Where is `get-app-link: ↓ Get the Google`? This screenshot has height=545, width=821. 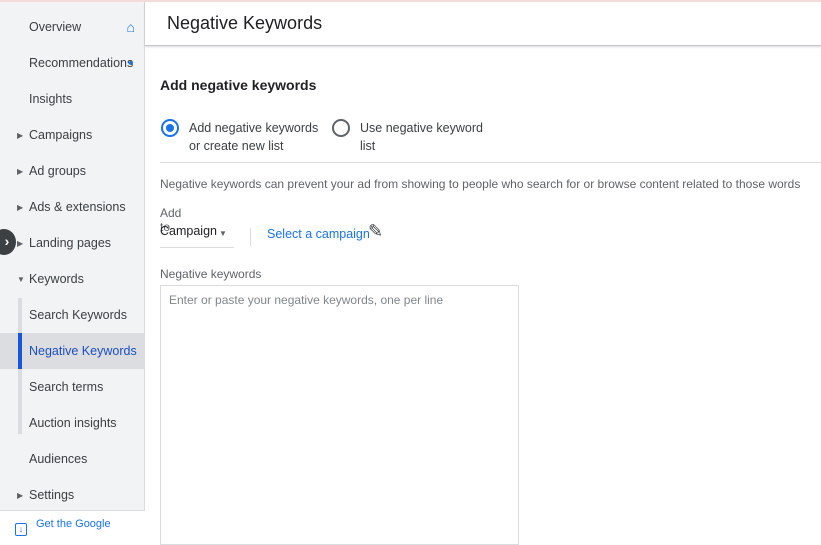
get-app-link: ↓ Get the Google is located at coordinates (72, 523).